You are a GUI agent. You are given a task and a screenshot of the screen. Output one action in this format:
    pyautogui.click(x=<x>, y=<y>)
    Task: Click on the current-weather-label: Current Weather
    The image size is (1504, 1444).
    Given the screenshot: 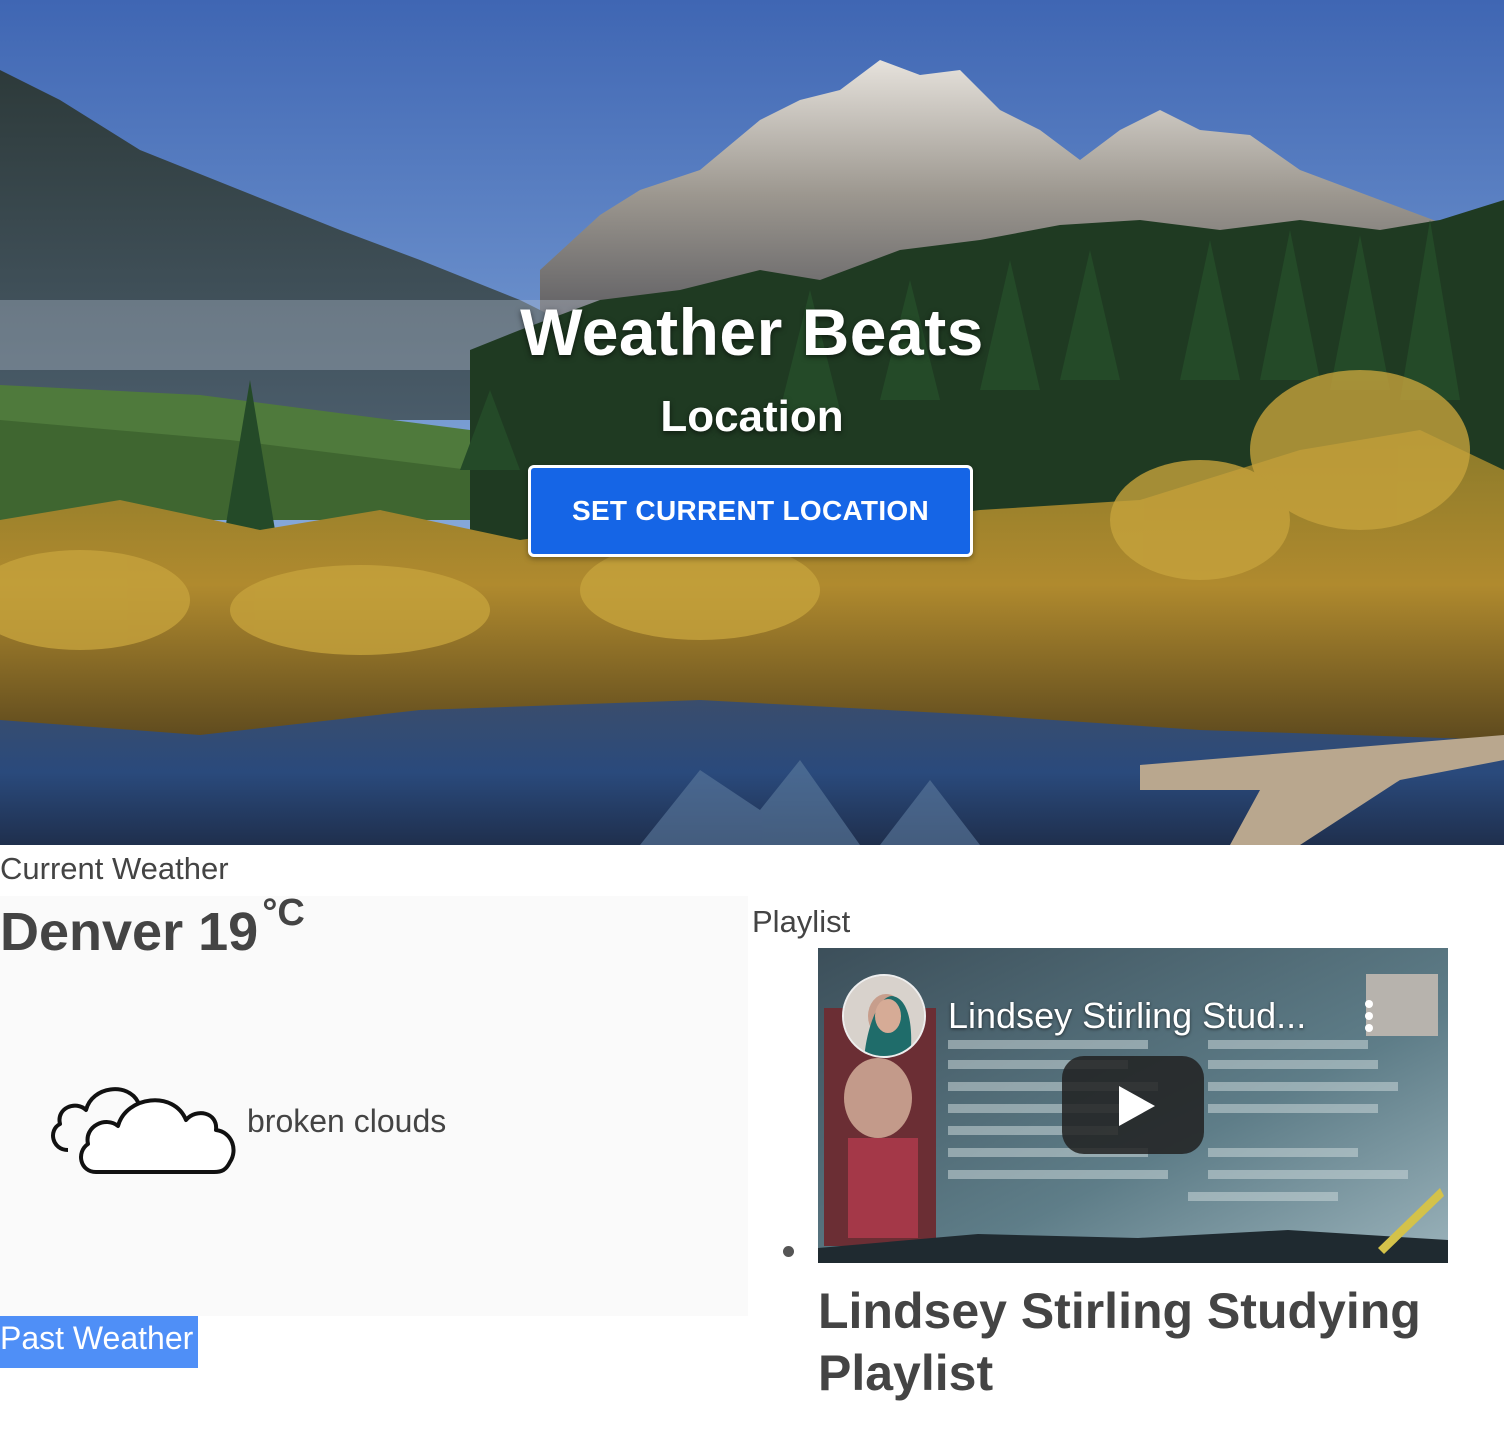 What is the action you would take?
    pyautogui.click(x=114, y=868)
    